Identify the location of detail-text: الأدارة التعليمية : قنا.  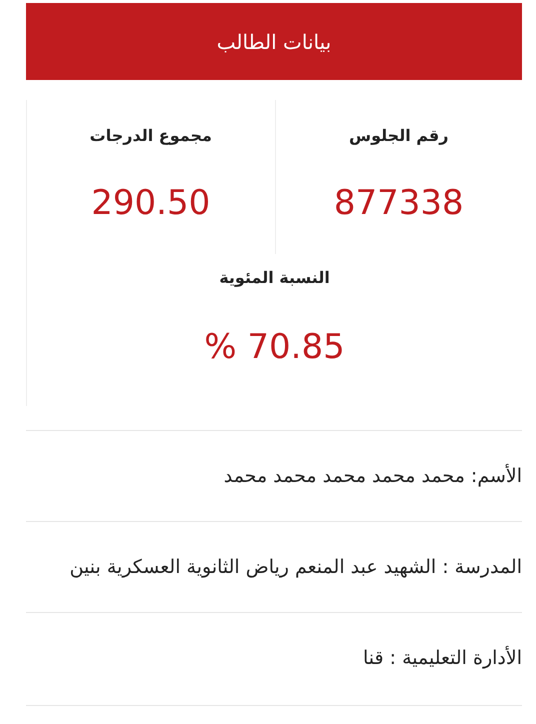
(442, 657).